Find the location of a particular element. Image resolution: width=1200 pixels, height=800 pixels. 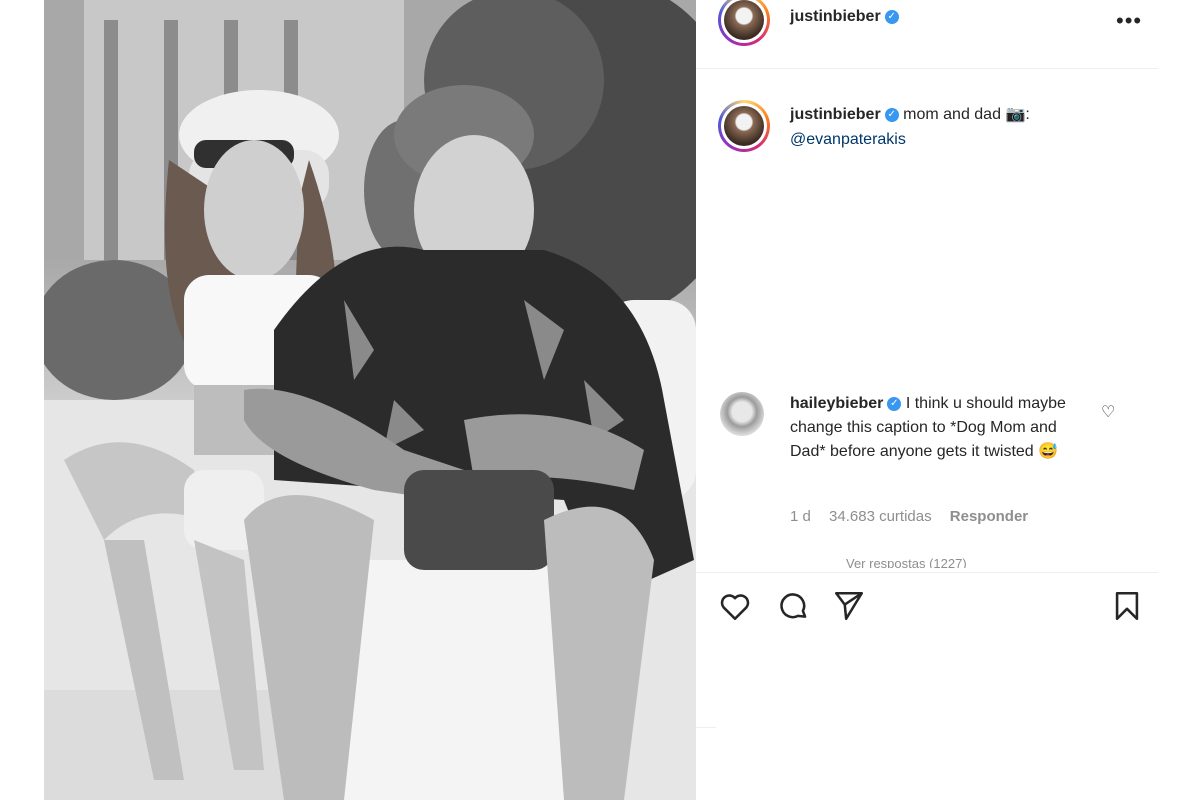

caption-text: mom and dad is located at coordinates (952, 114).